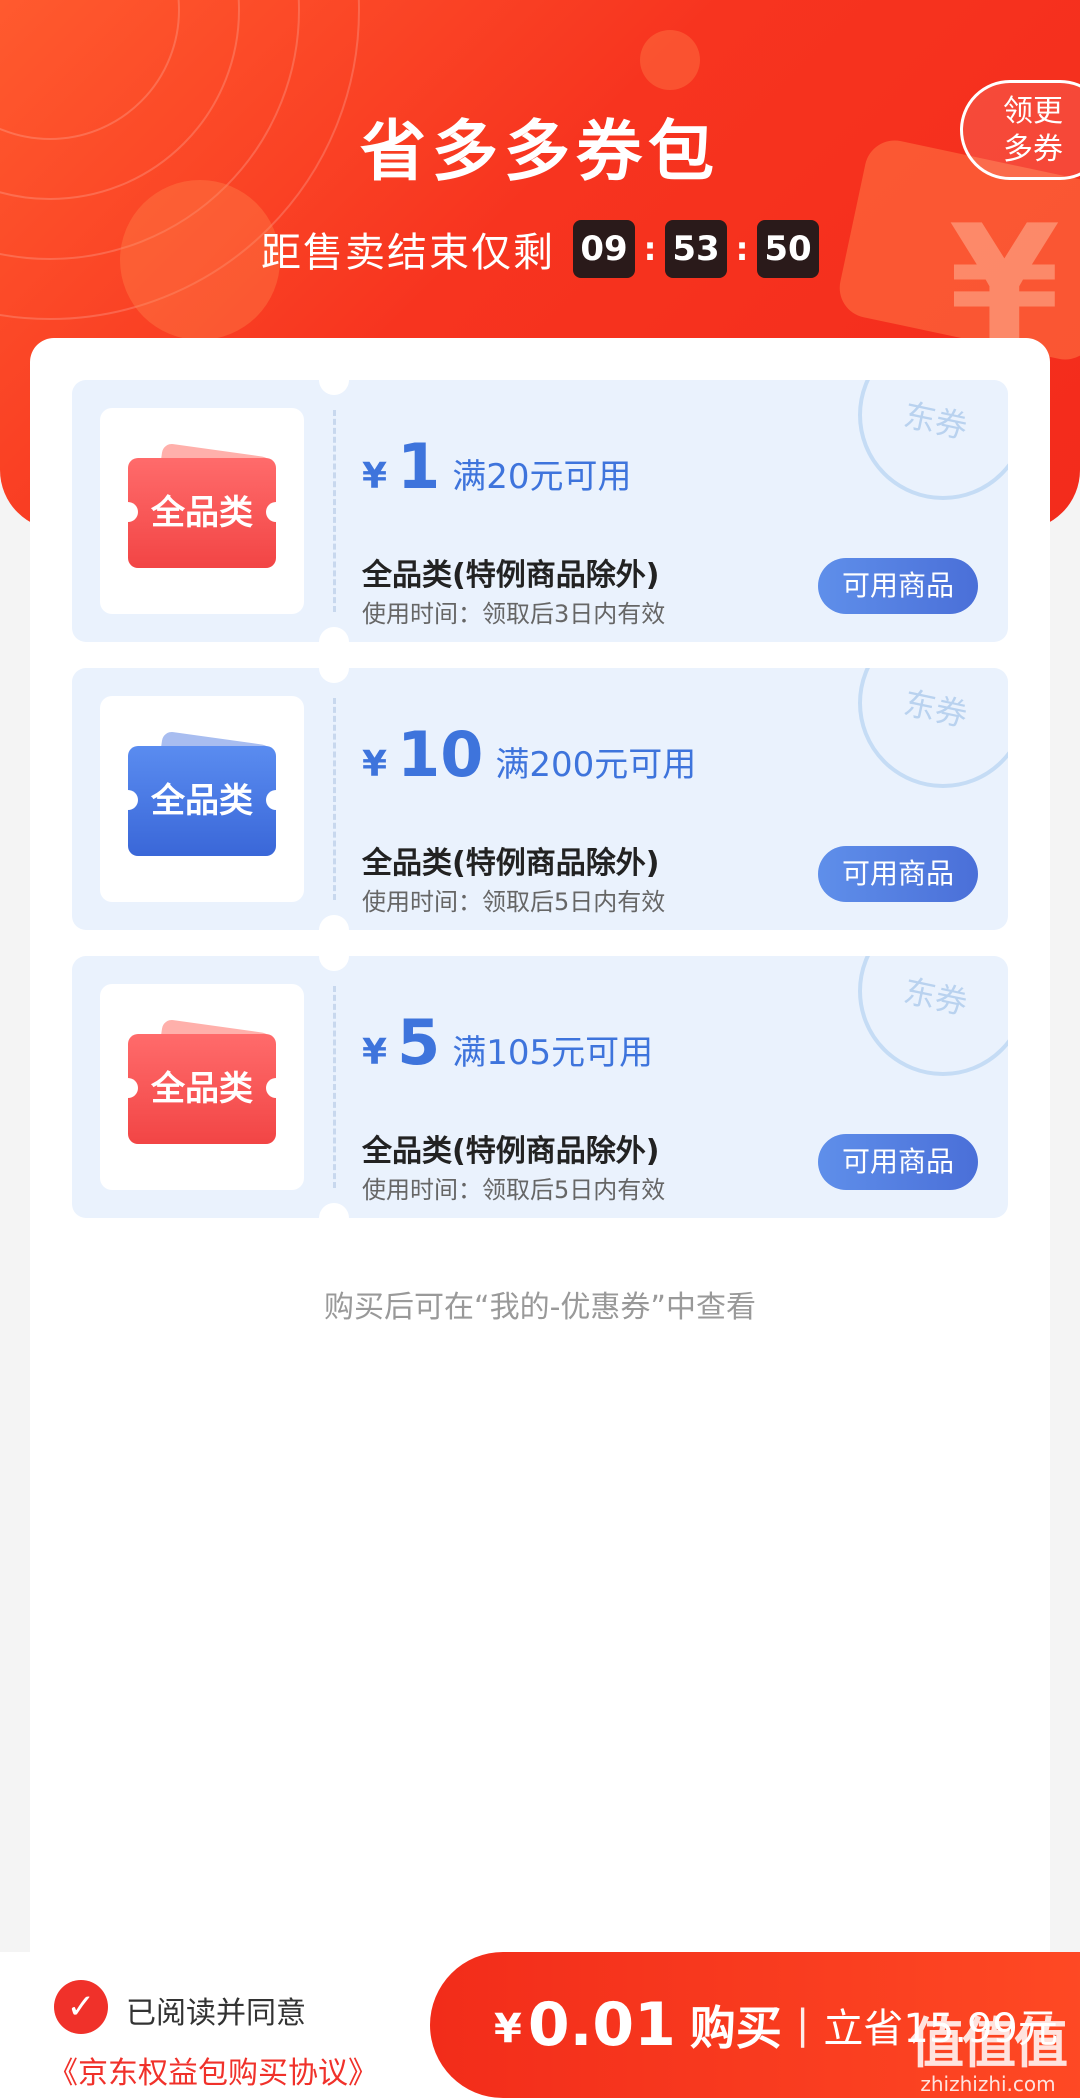  I want to click on countdown-seconds: 50, so click(788, 249).